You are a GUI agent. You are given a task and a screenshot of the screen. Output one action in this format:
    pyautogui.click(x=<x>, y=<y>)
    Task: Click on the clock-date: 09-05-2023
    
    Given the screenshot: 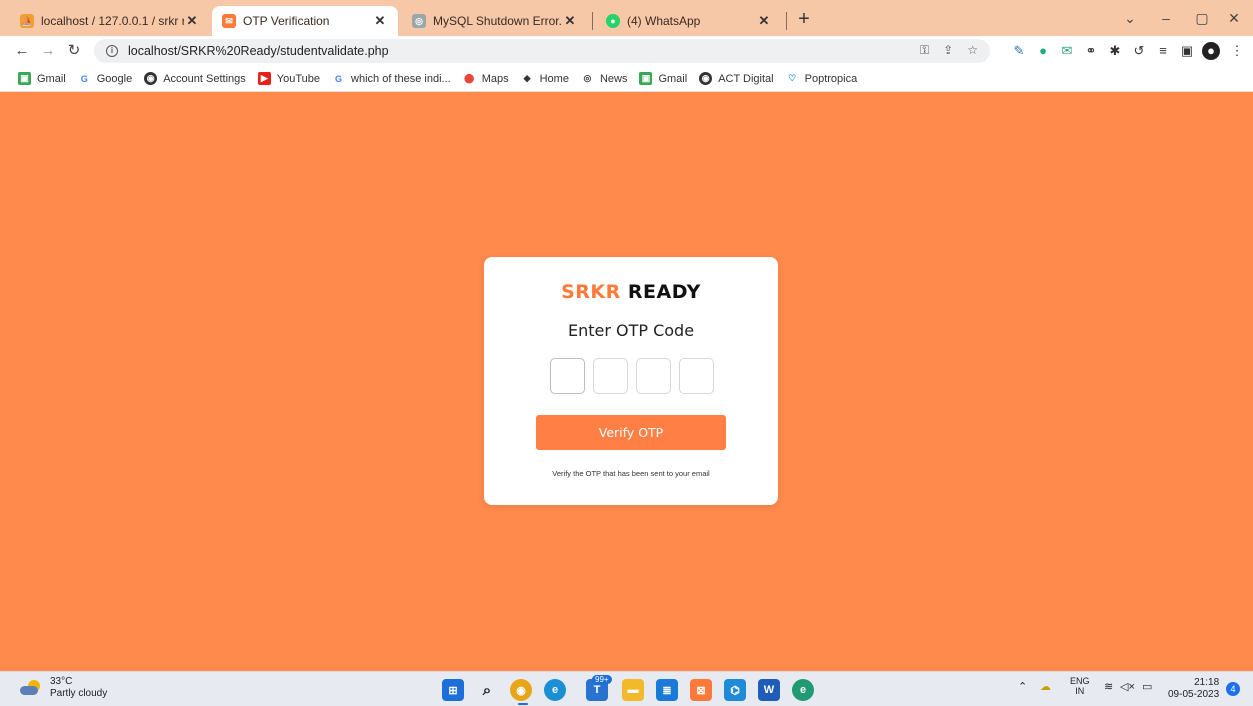 What is the action you would take?
    pyautogui.click(x=1194, y=694)
    